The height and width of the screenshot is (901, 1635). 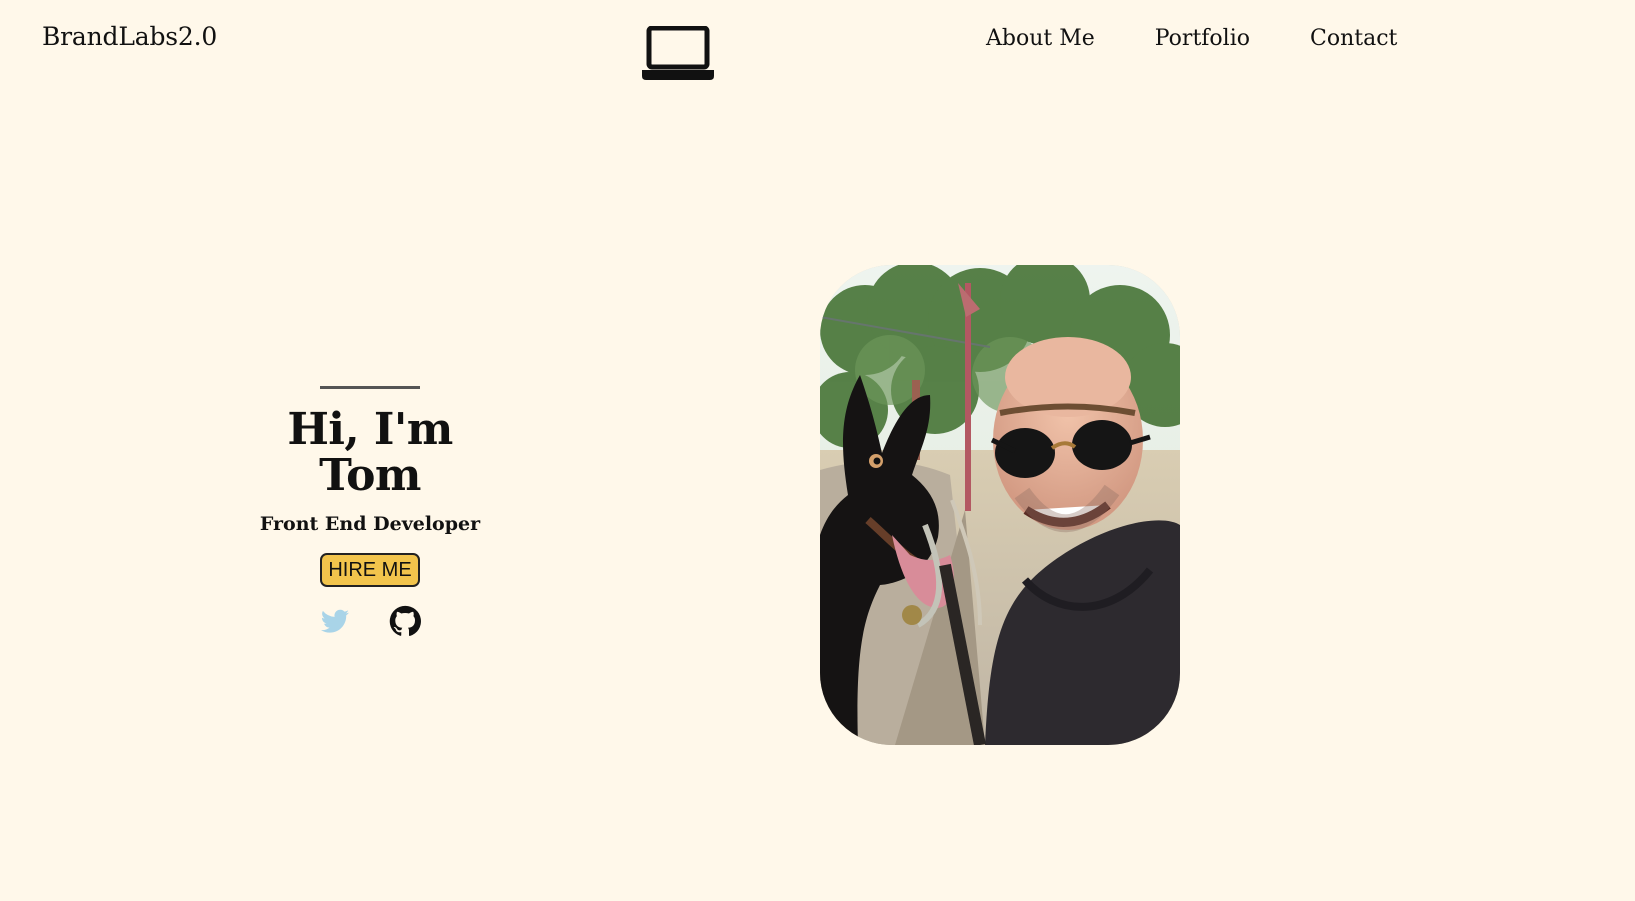 I want to click on hero-intro: Hi, I'm Tom Front End Developer HIRE ME, so click(x=370, y=511).